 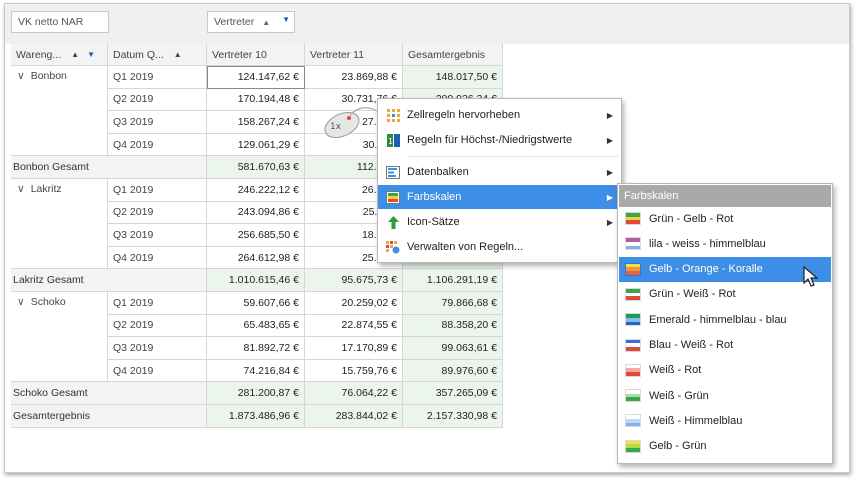 I want to click on grand-total-cell: 2.157.330,98 €, so click(x=453, y=416).